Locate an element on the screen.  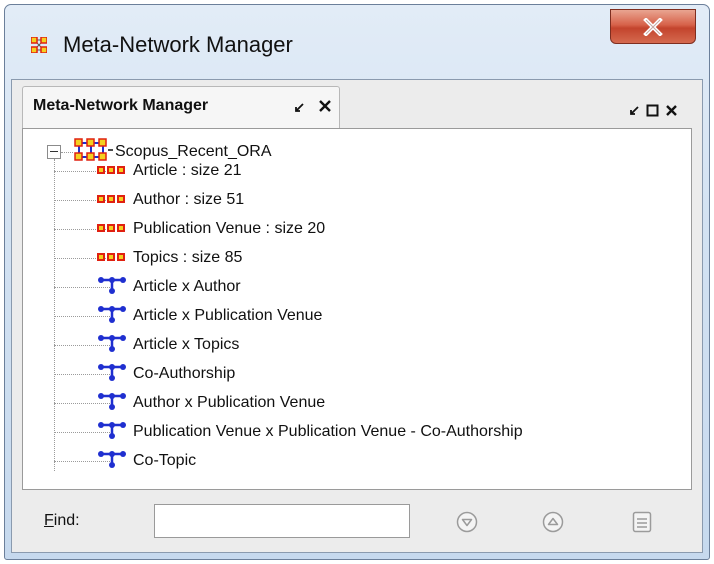
panel-controls is located at coordinates (653, 113).